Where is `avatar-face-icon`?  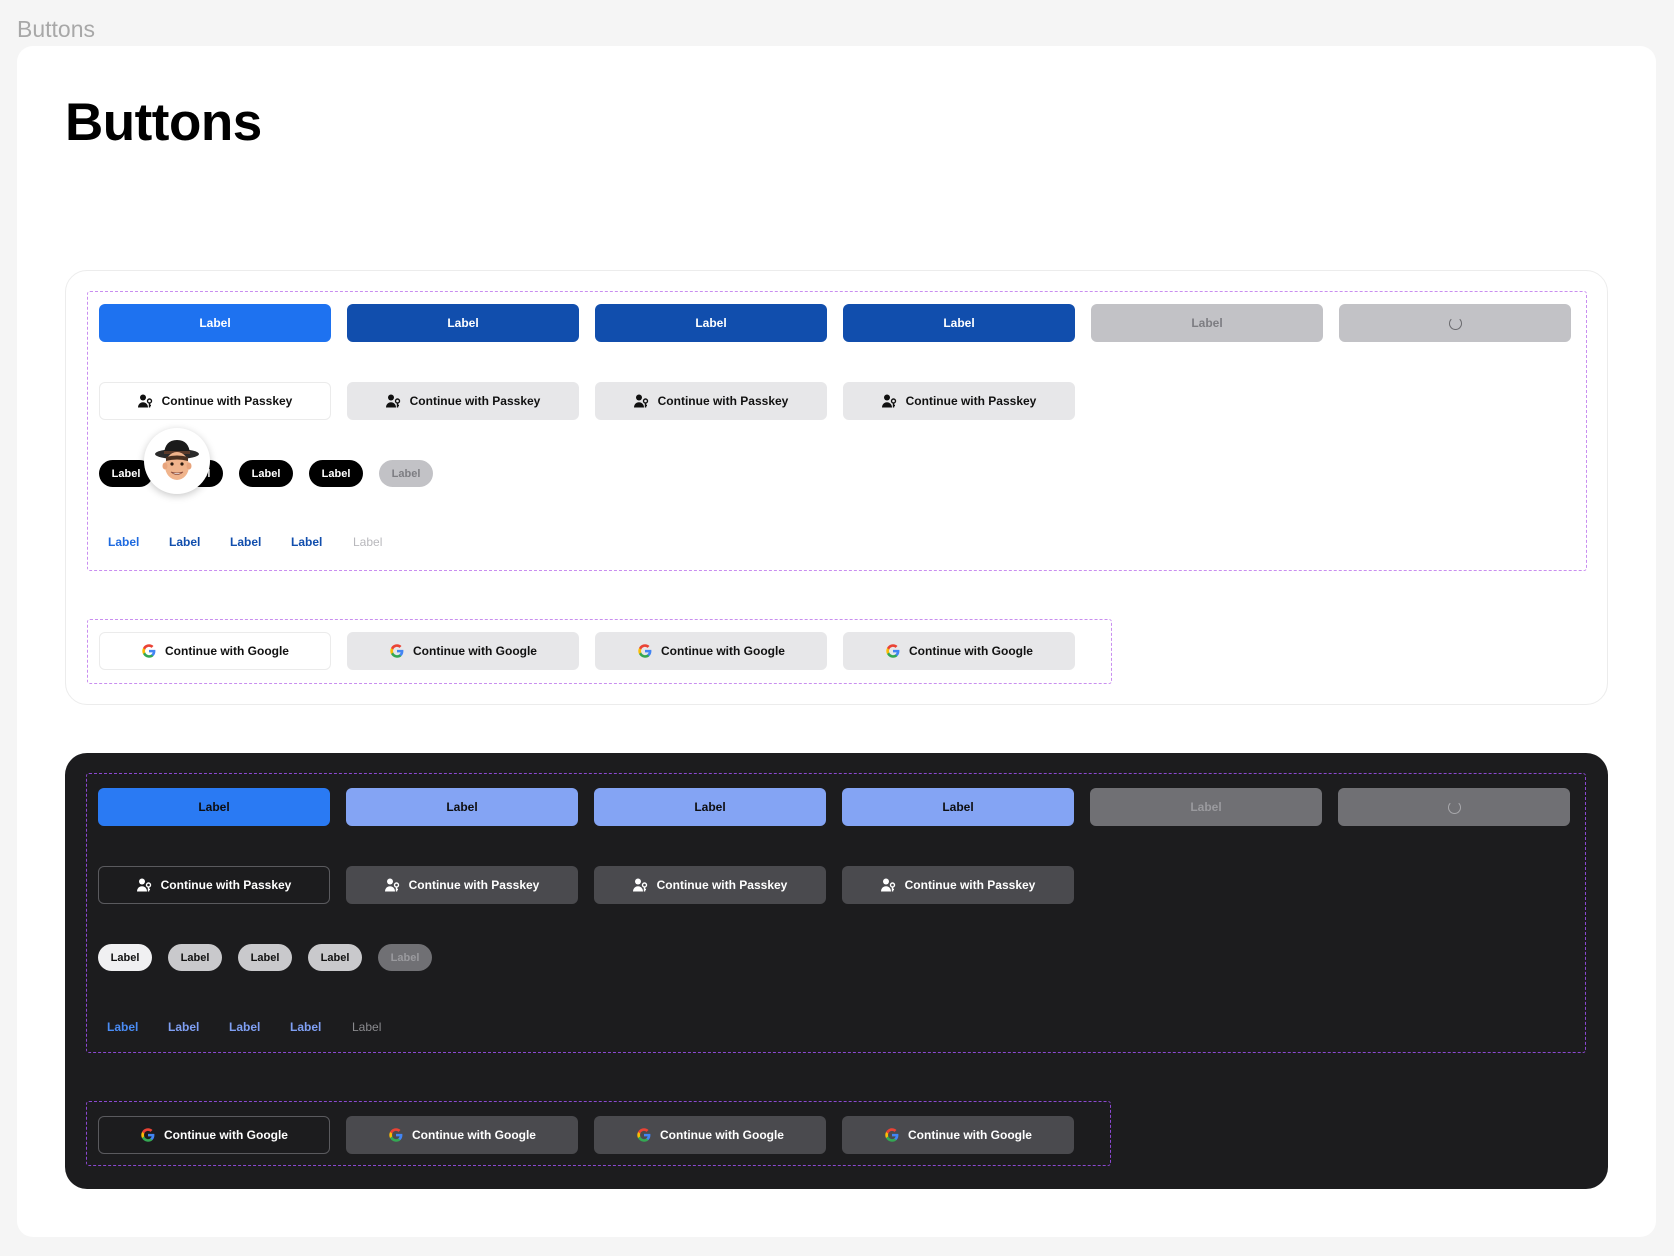
avatar-face-icon is located at coordinates (177, 460).